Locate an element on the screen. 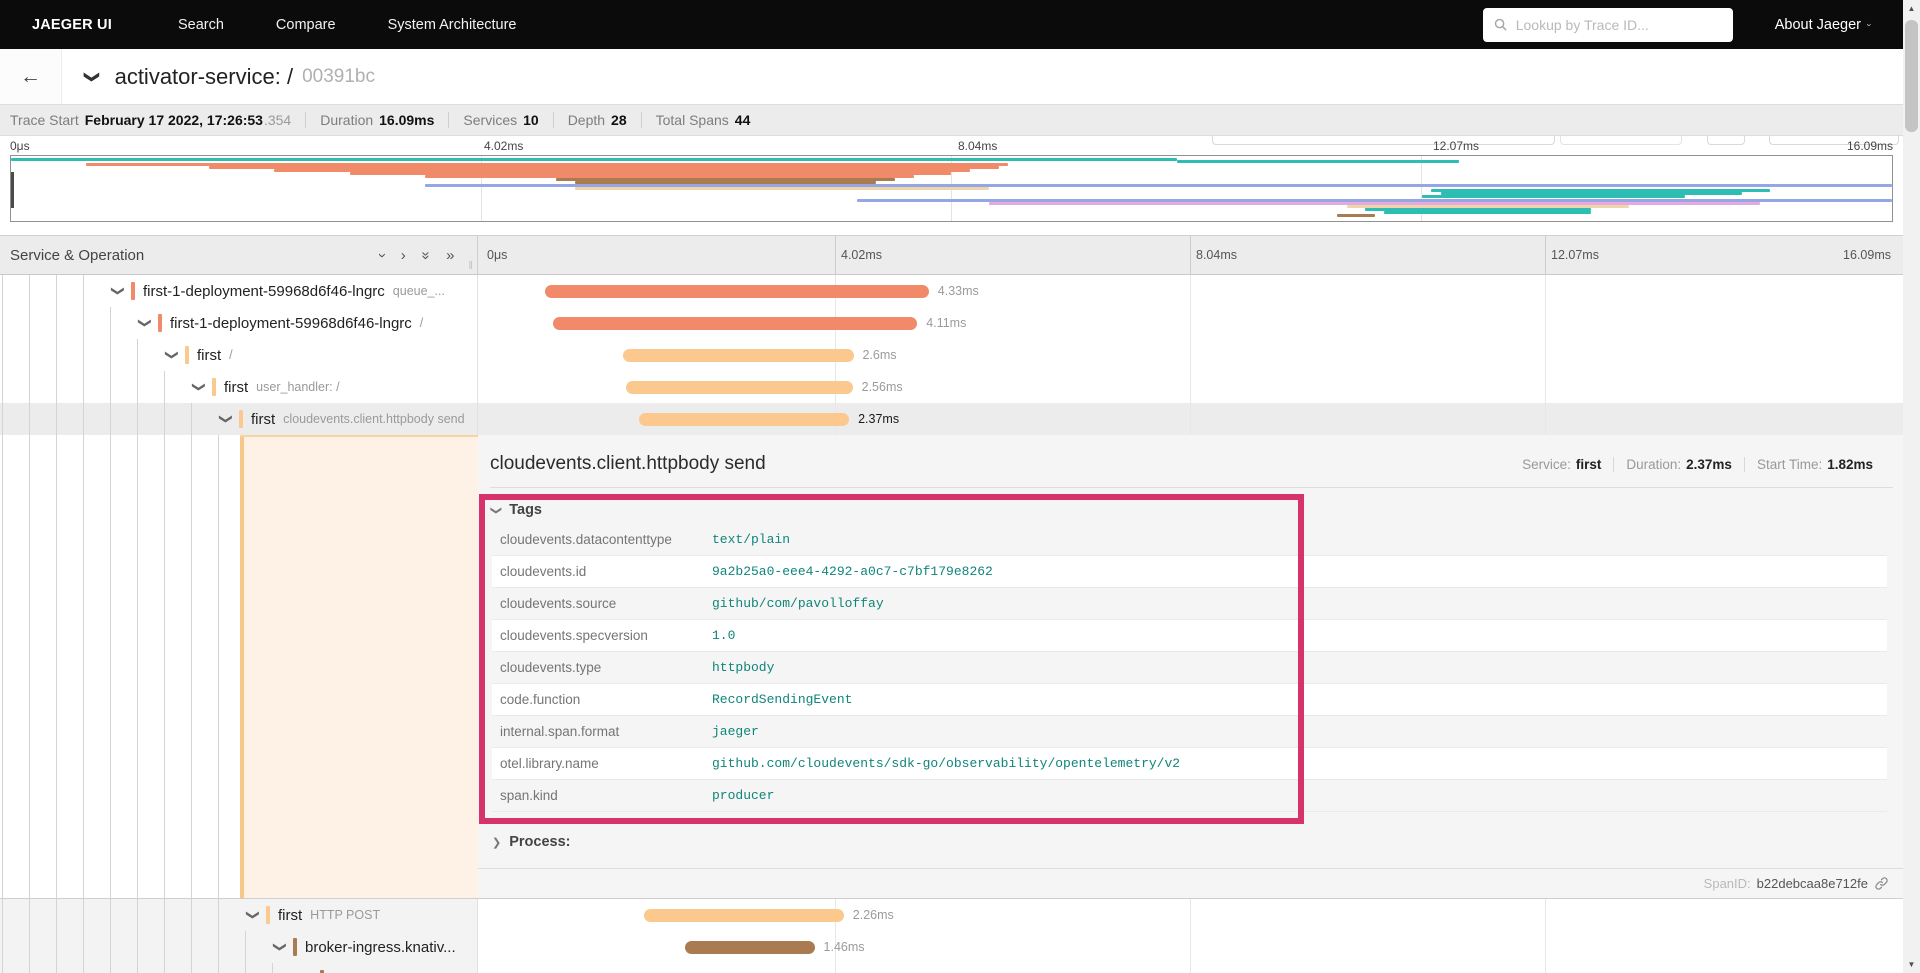  nav-item-compare: Compare is located at coordinates (306, 25).